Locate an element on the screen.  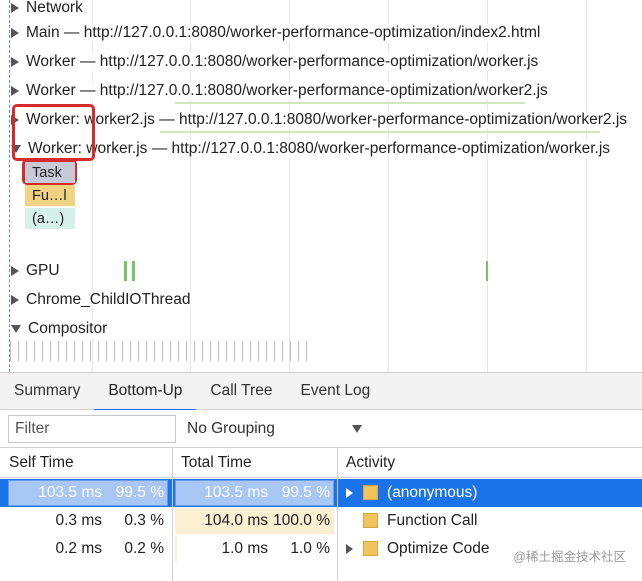
collapse-arrow-icon is located at coordinates (16, 328).